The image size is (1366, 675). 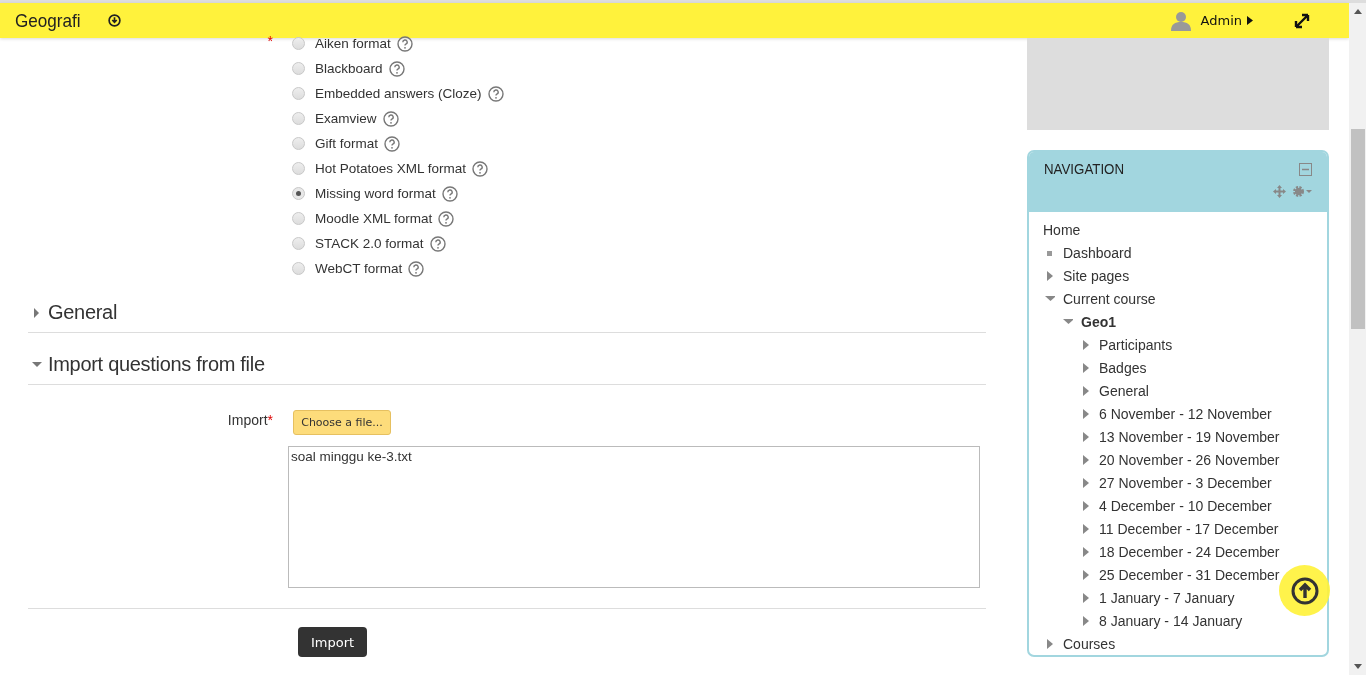 What do you see at coordinates (1109, 298) in the screenshot?
I see `nav-item: Current course` at bounding box center [1109, 298].